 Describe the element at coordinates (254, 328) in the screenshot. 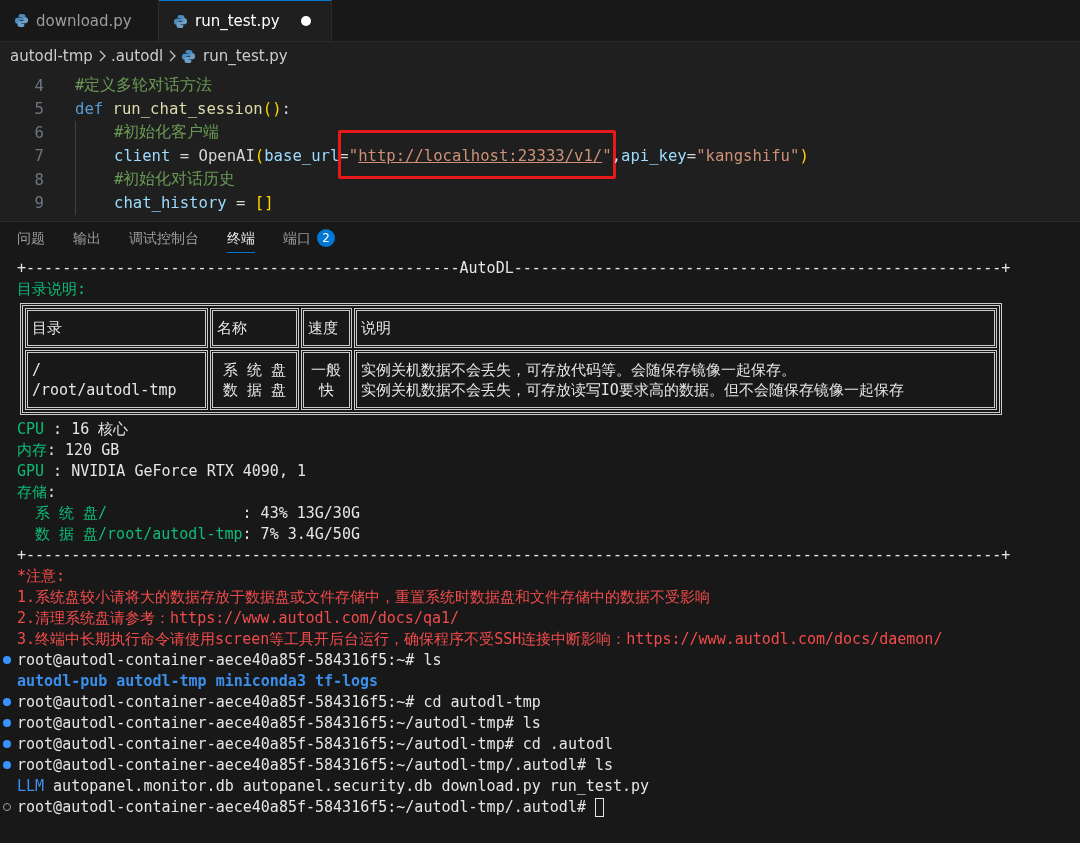

I see `table-header: 名称` at that location.